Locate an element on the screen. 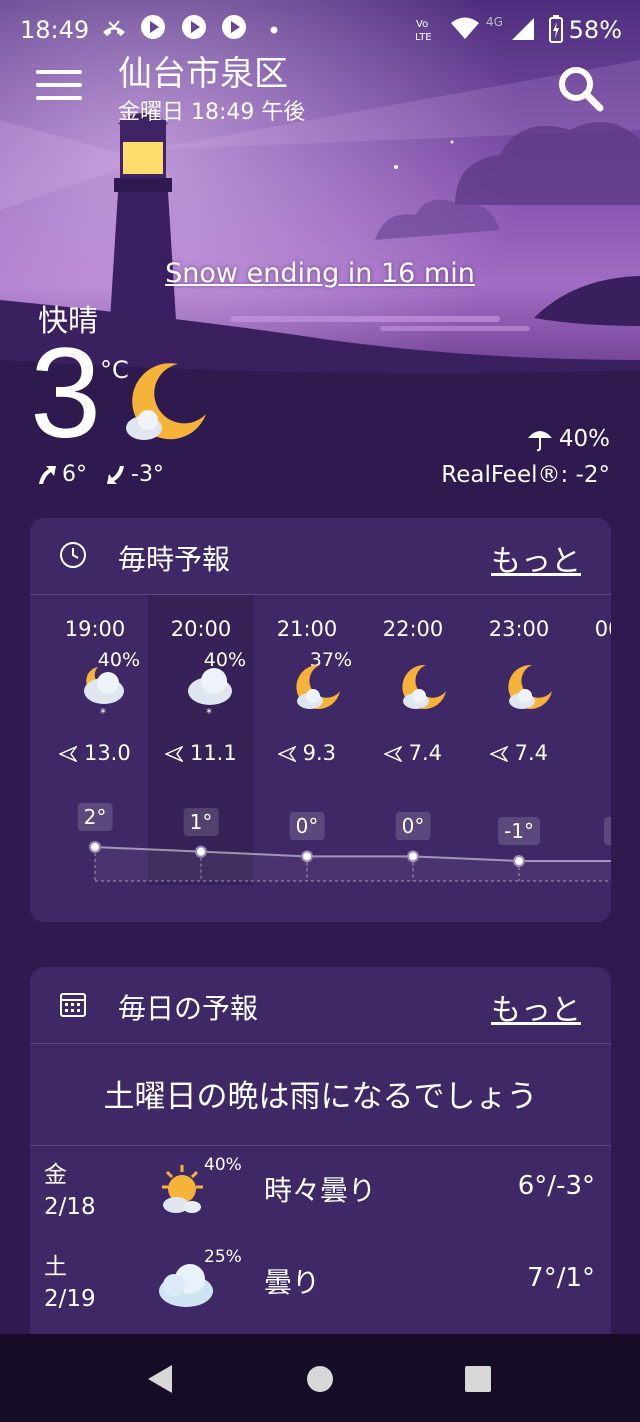 This screenshot has width=640, height=1422. menu-icon is located at coordinates (59, 87).